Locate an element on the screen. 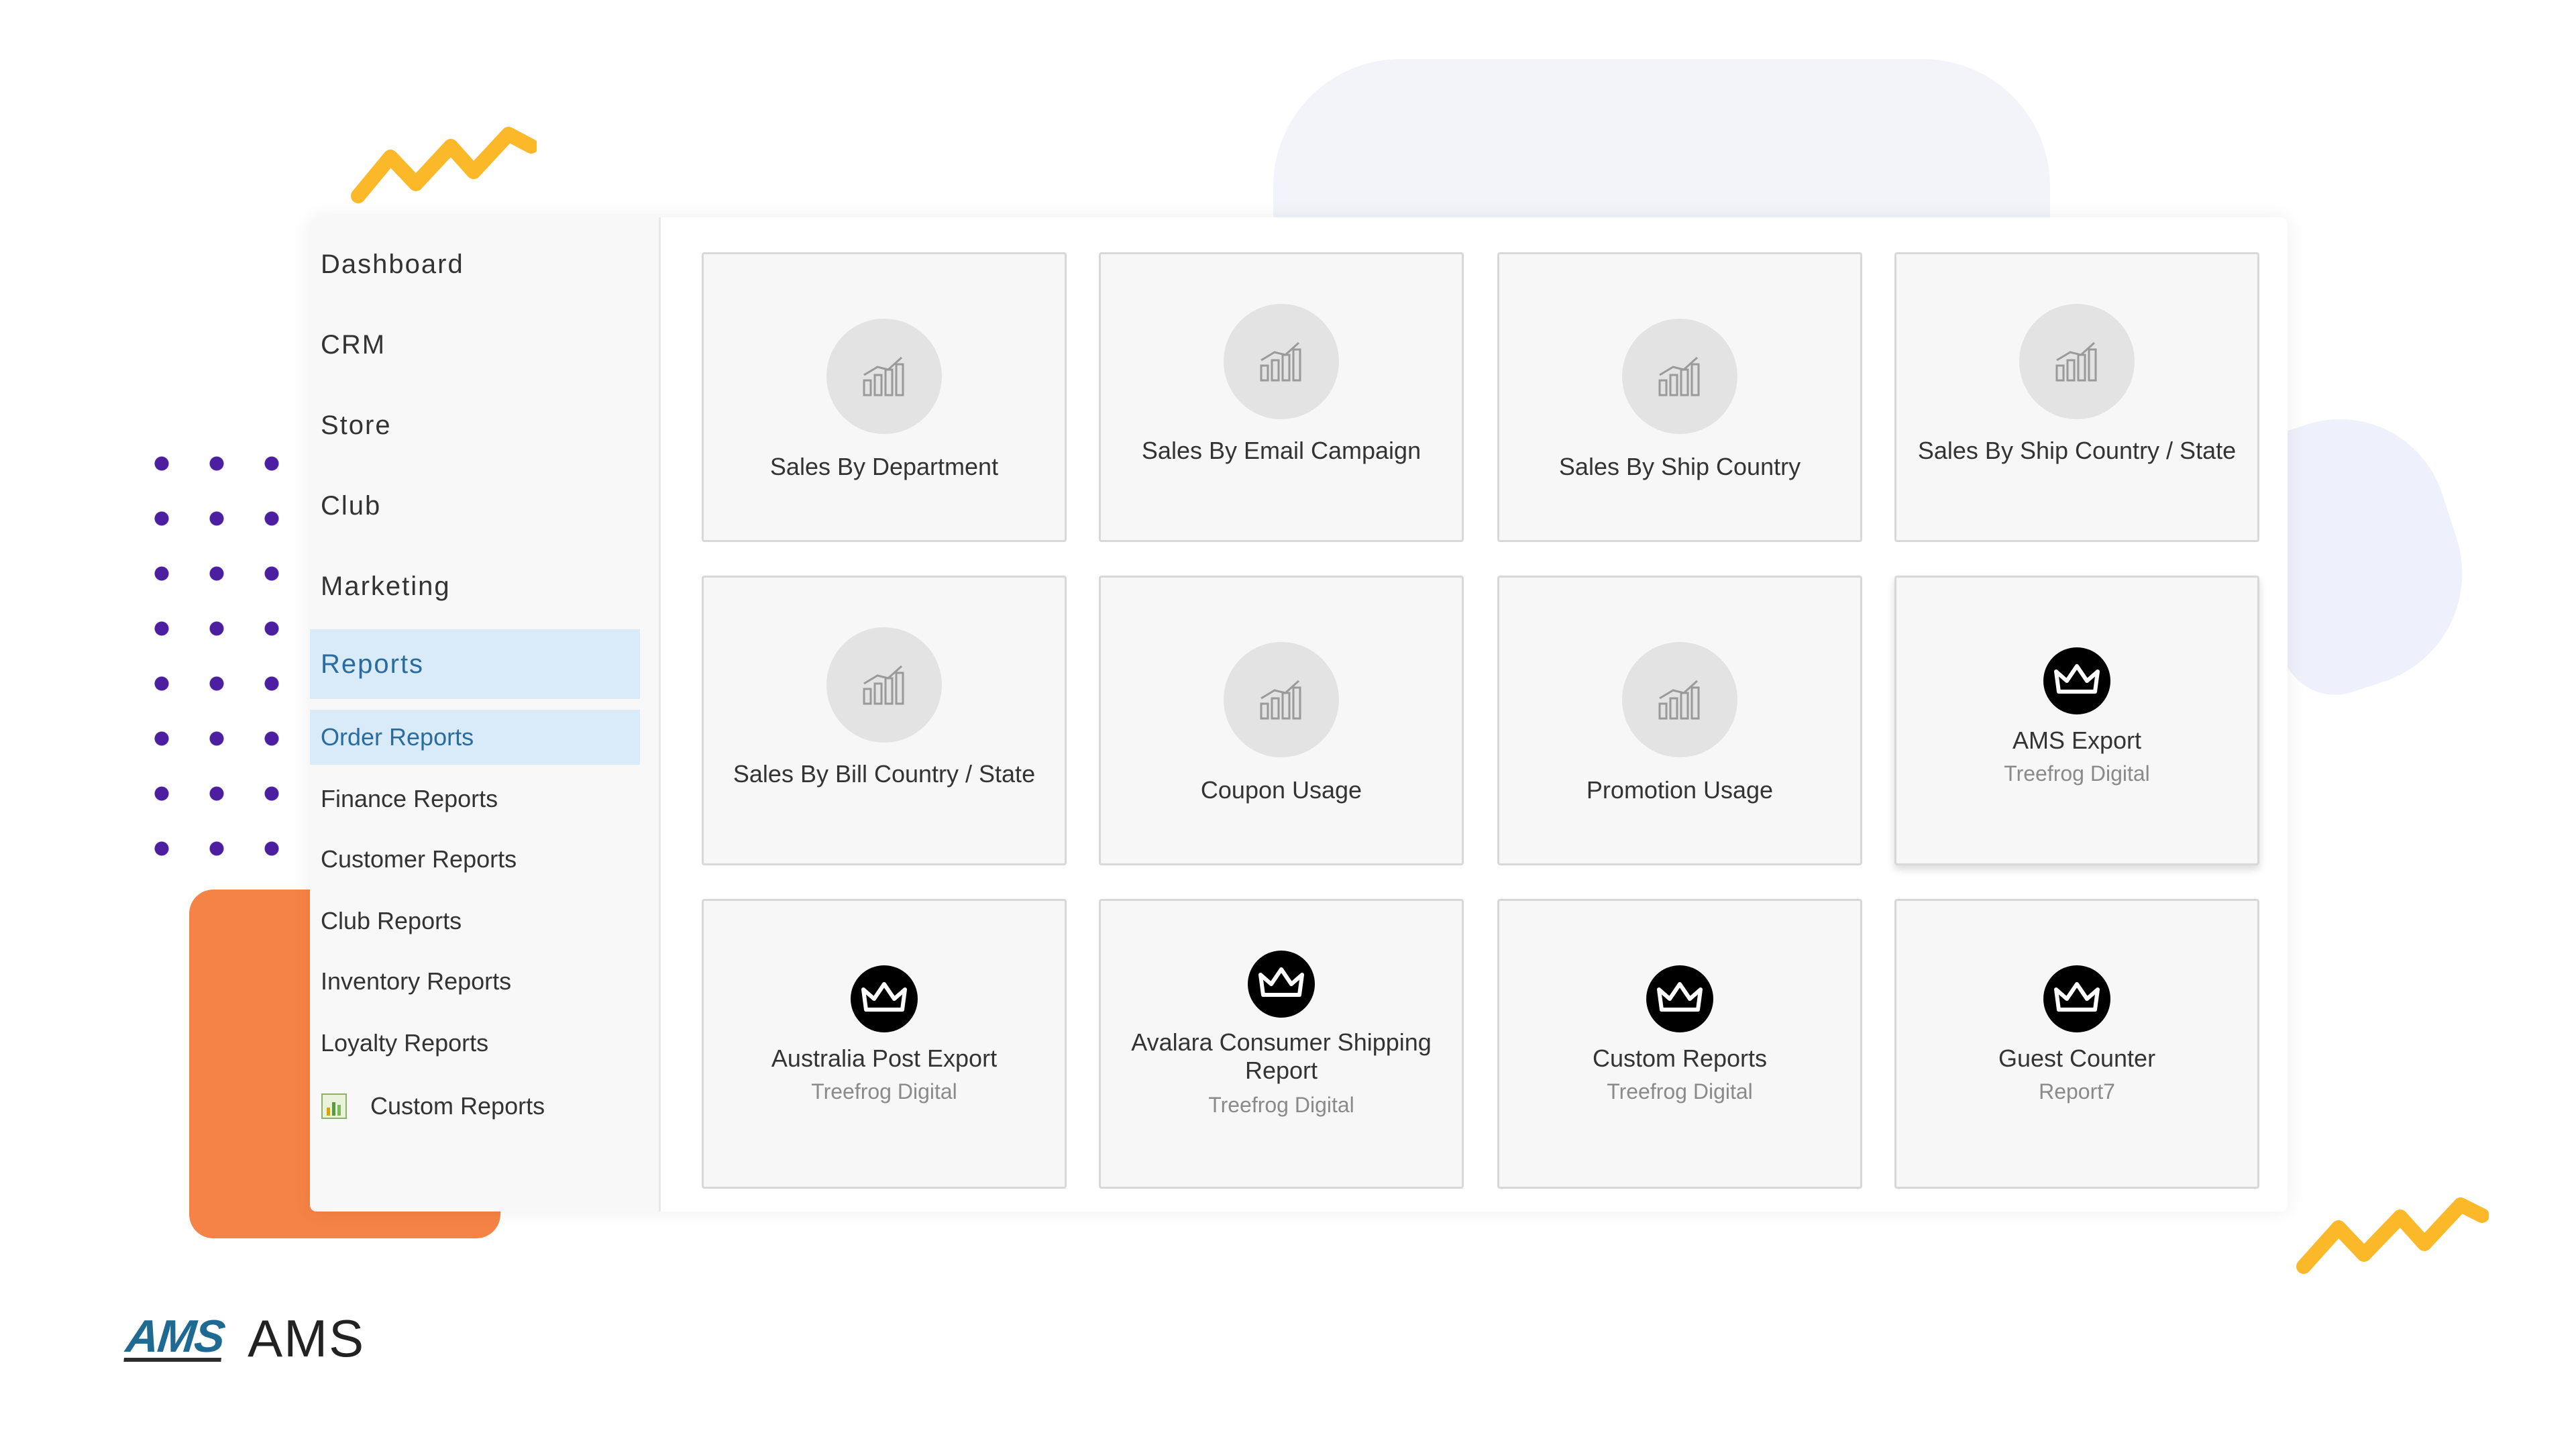 Image resolution: width=2576 pixels, height=1449 pixels. report-tile: Sales By Email Campaign is located at coordinates (1281, 397).